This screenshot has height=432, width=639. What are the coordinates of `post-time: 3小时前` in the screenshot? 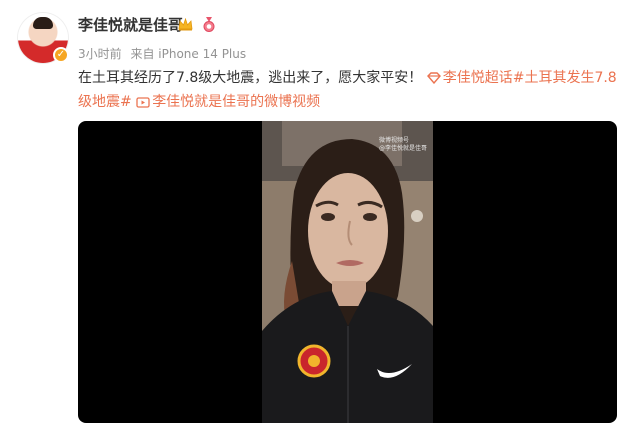 It's located at (100, 54).